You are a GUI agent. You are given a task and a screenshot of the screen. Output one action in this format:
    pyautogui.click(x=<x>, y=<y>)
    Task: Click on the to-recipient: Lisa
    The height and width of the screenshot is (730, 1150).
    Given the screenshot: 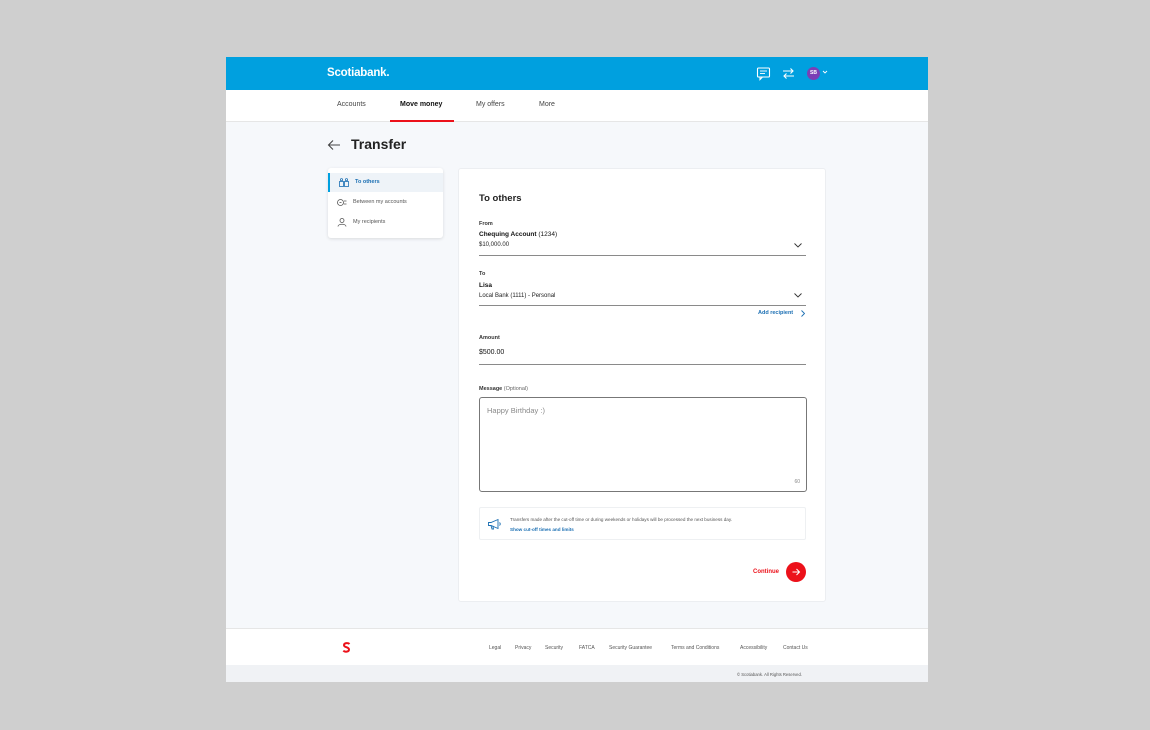 What is the action you would take?
    pyautogui.click(x=485, y=285)
    